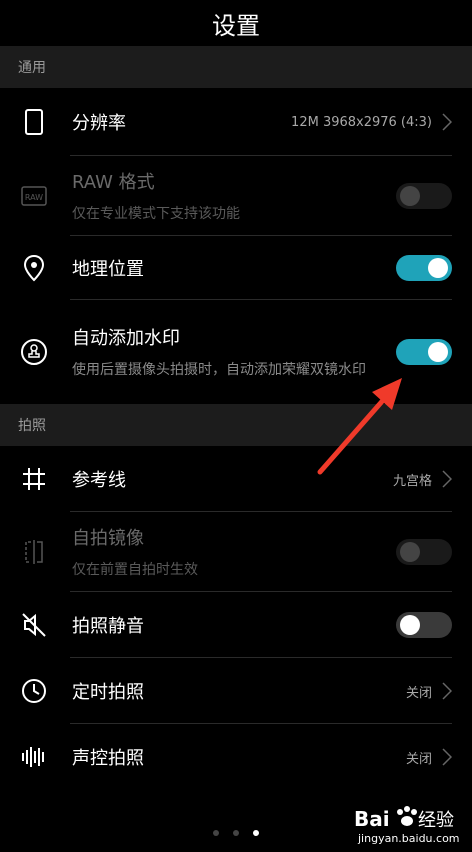  Describe the element at coordinates (99, 123) in the screenshot. I see `resolution-label: 分辨率` at that location.